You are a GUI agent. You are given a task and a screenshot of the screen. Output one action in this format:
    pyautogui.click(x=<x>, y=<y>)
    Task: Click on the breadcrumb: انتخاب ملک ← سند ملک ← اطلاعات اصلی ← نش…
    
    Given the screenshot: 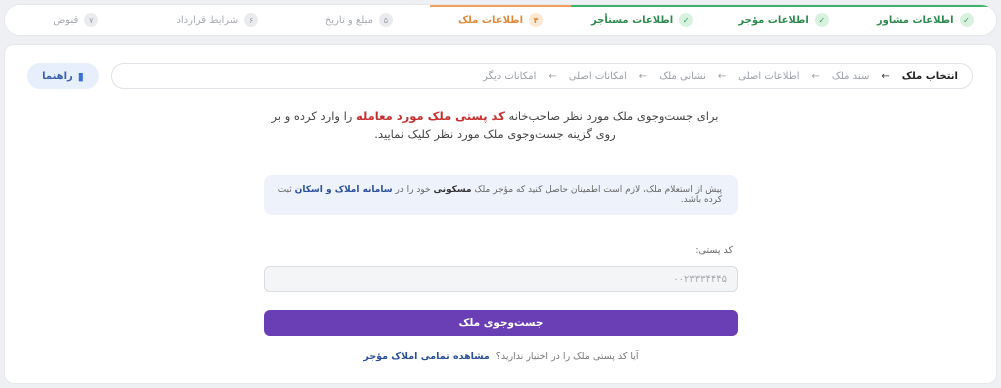 What is the action you would take?
    pyautogui.click(x=542, y=76)
    